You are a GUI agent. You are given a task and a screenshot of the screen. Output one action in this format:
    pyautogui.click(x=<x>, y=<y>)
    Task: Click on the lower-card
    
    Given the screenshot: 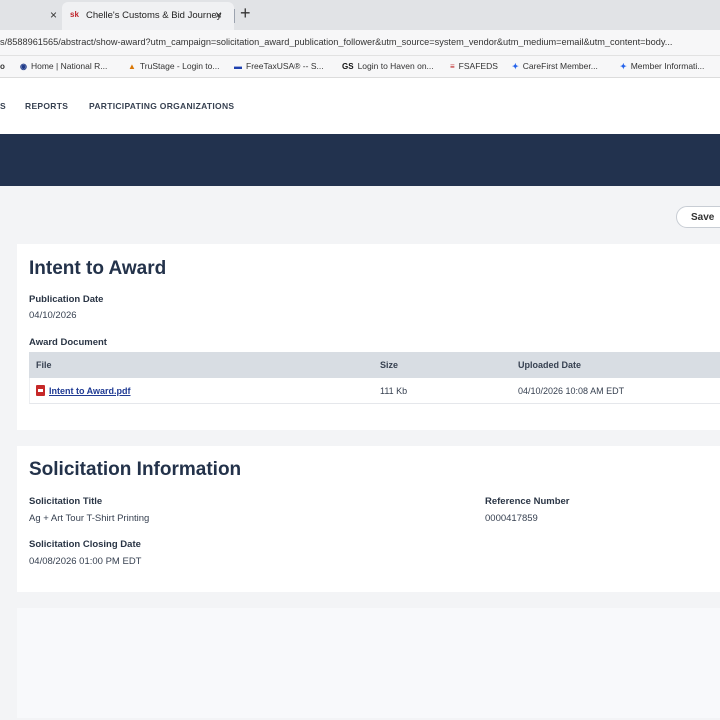 What is the action you would take?
    pyautogui.click(x=368, y=663)
    